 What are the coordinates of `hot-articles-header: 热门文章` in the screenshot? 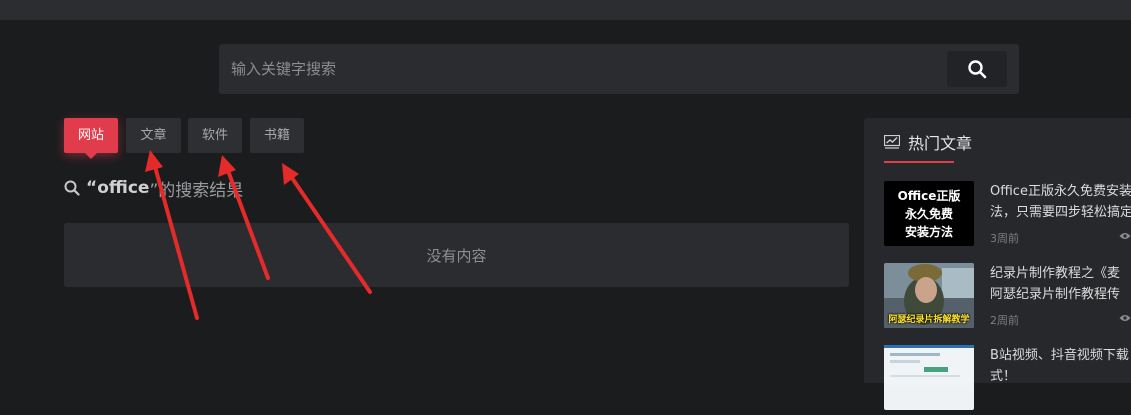 It's located at (928, 142).